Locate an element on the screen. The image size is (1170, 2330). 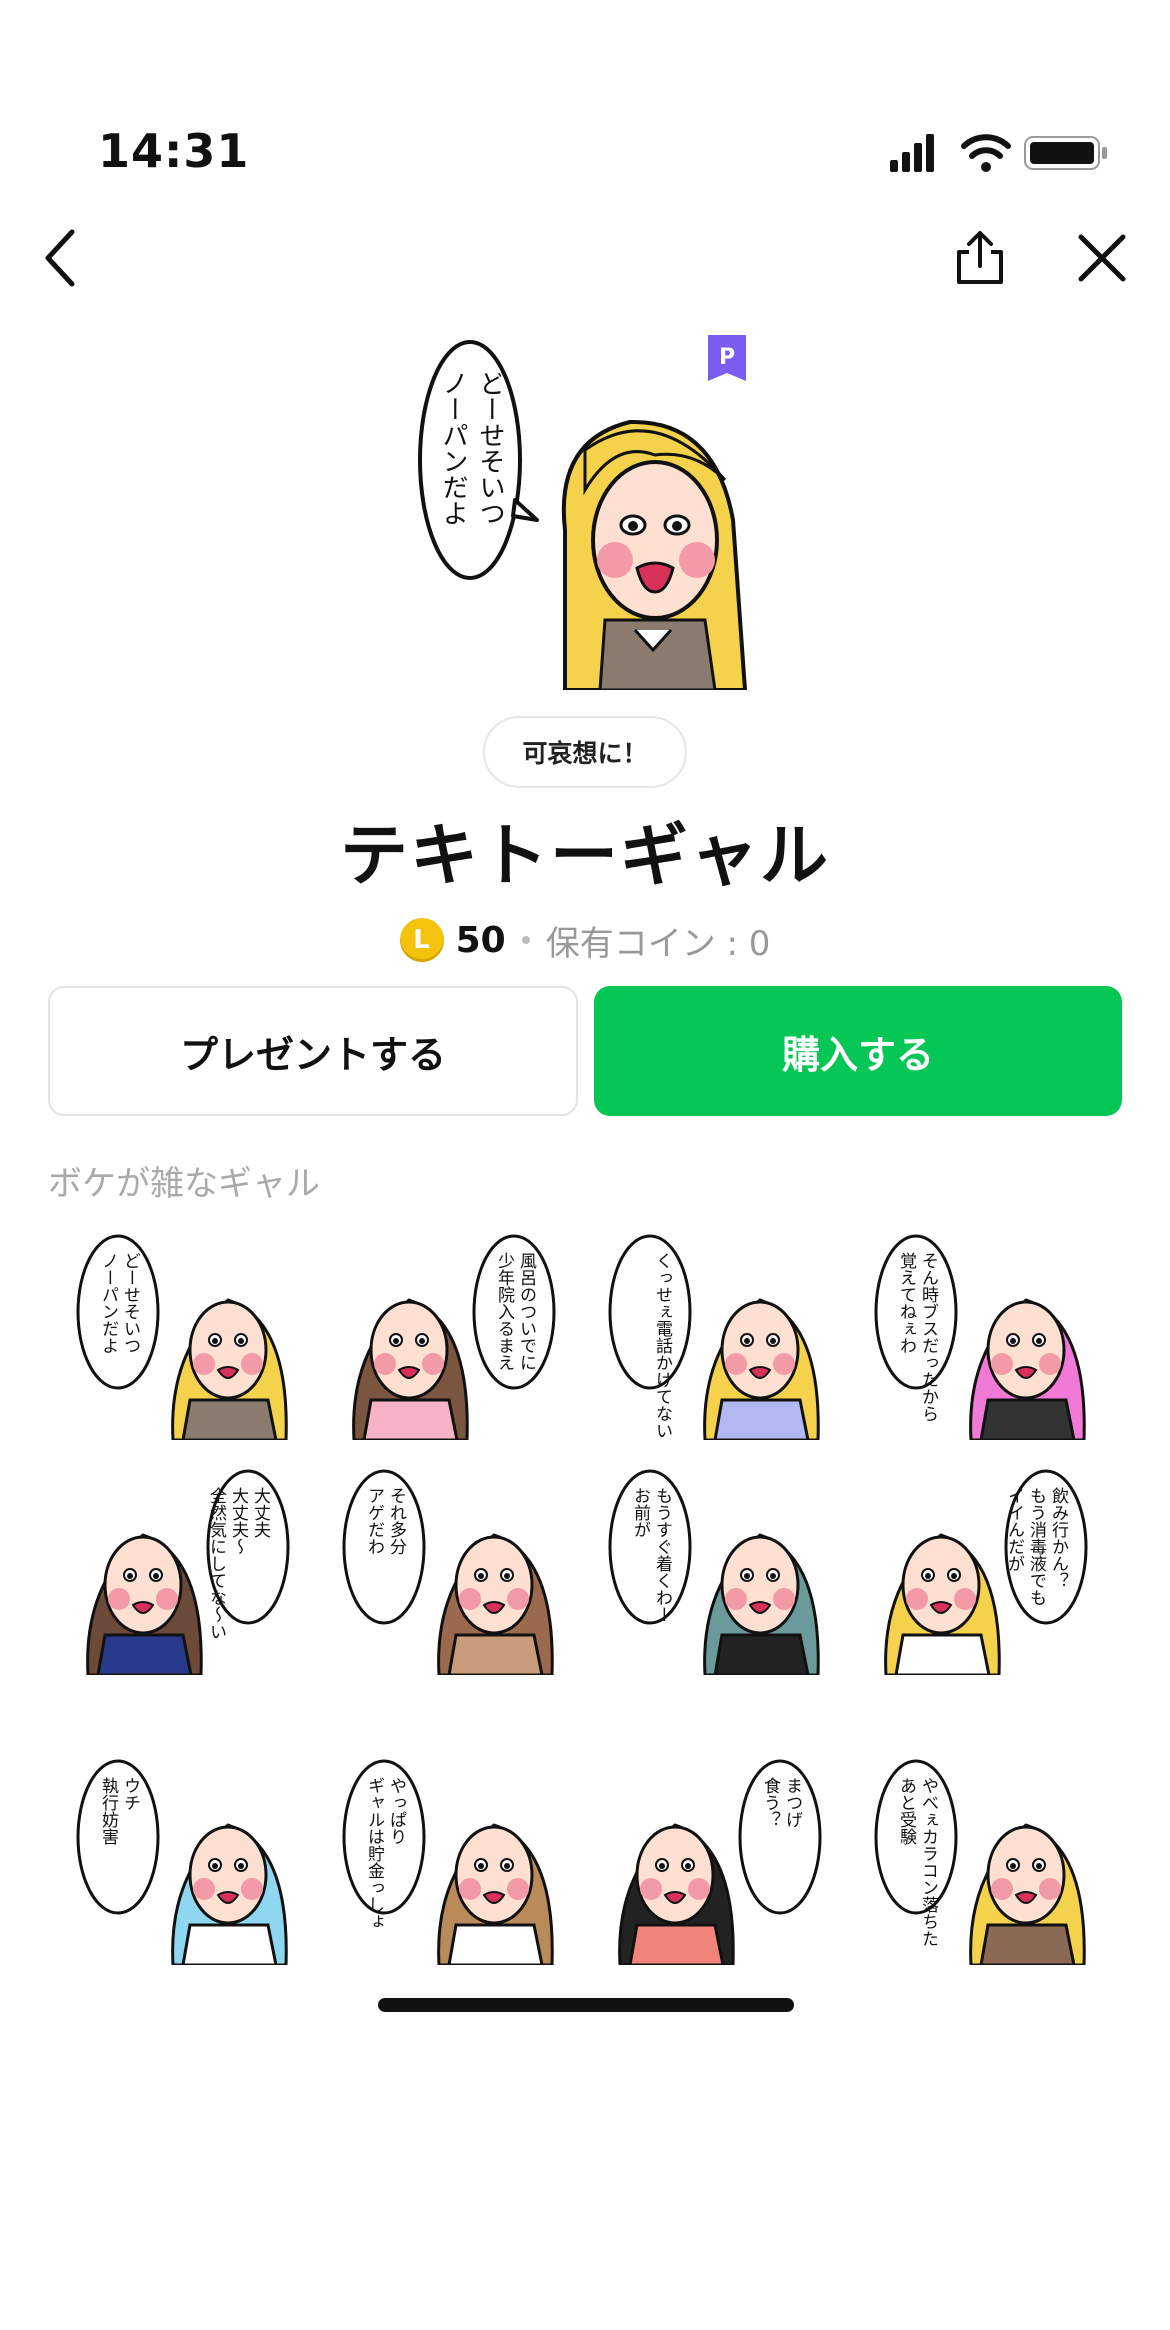
line-coin-icon: L is located at coordinates (421, 940).